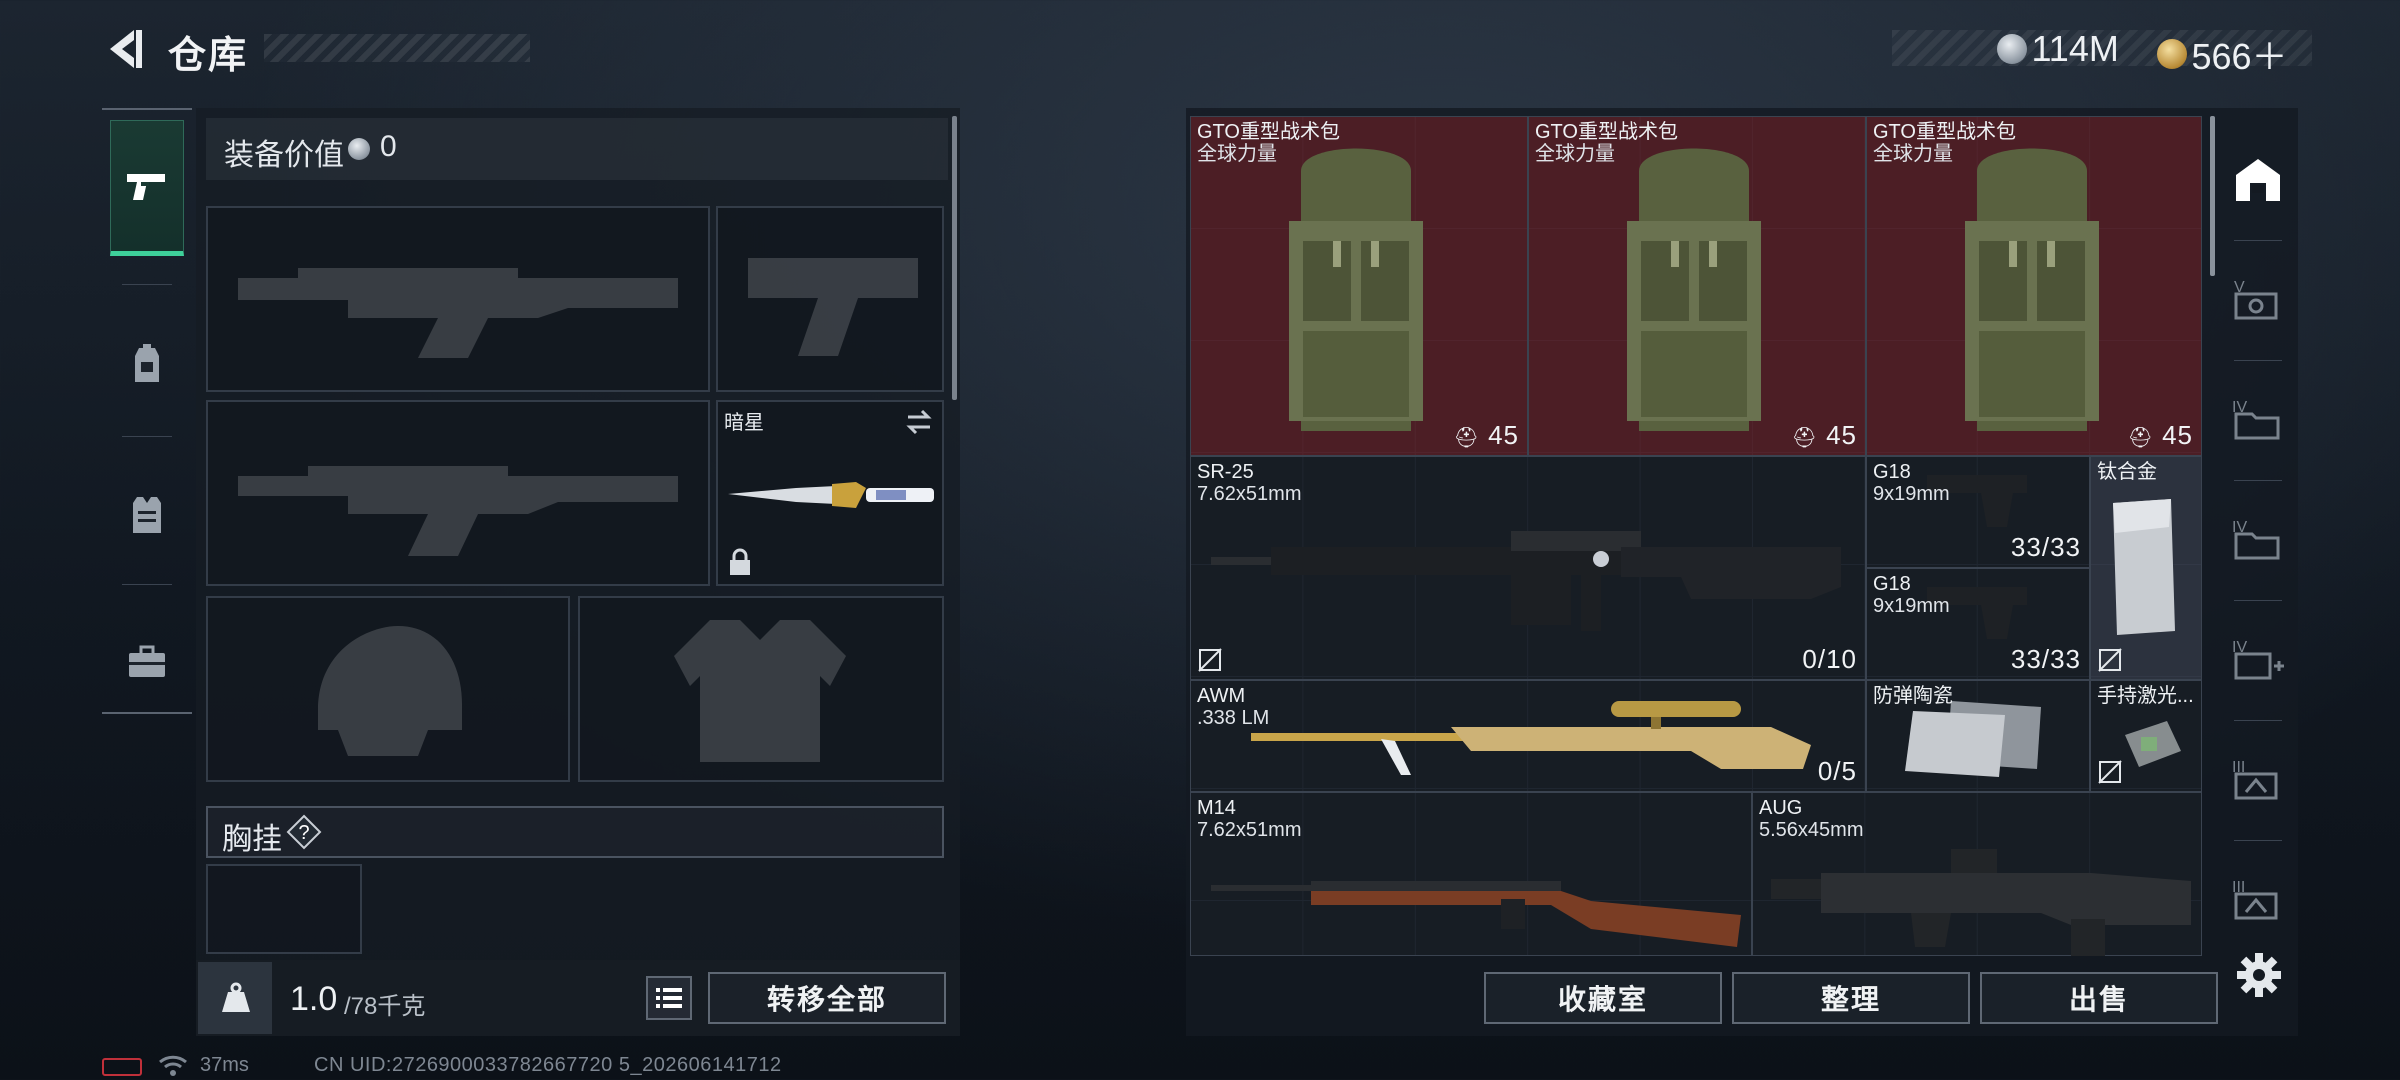 This screenshot has height=1080, width=2400. Describe the element at coordinates (236, 997) in the screenshot. I see `weight-icon` at that location.